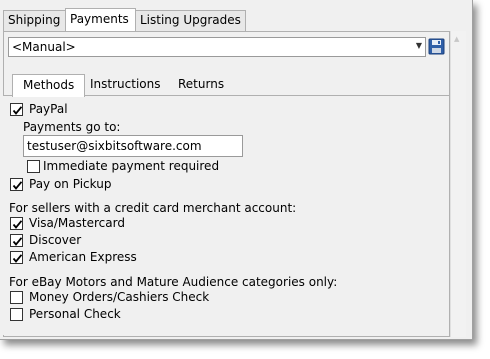 This screenshot has width=490, height=359. What do you see at coordinates (131, 166) in the screenshot?
I see `immediate-payment-label: Immediate payment required` at bounding box center [131, 166].